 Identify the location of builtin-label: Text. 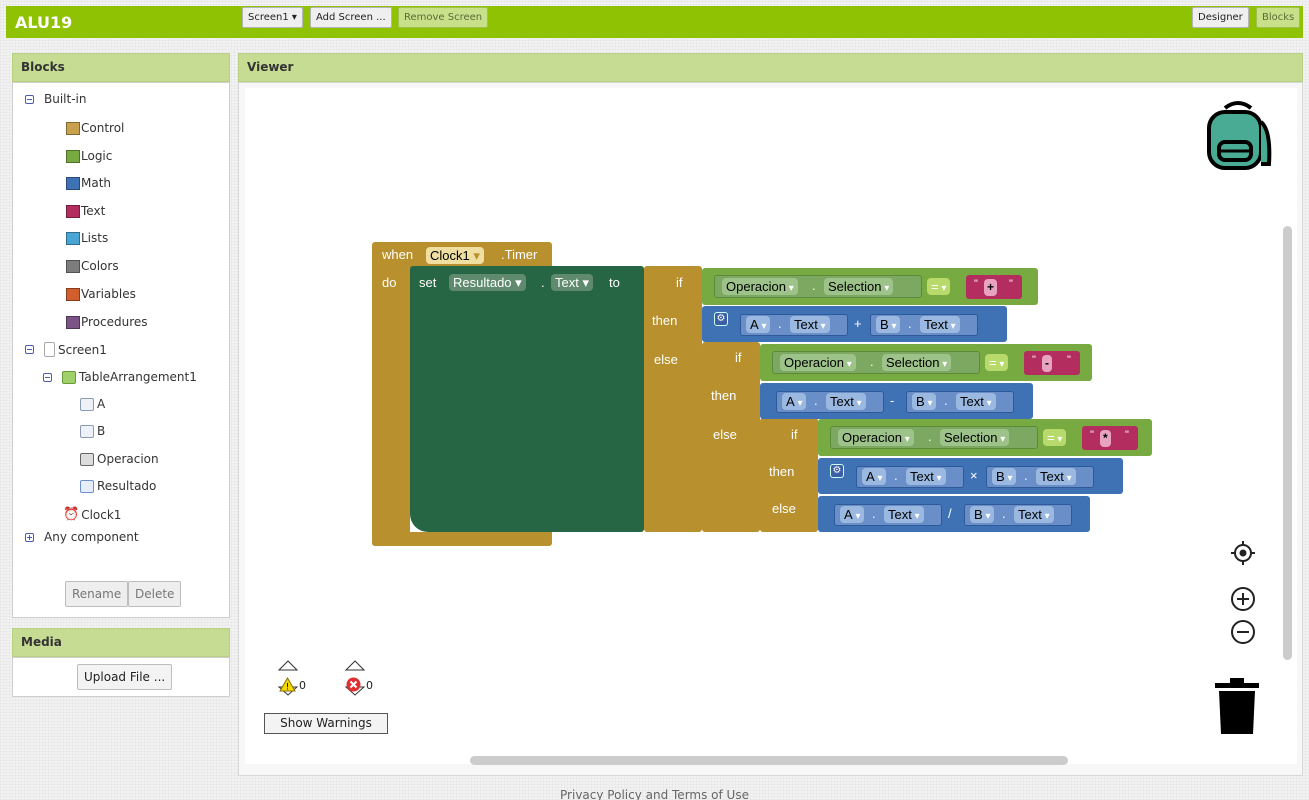
(93, 211).